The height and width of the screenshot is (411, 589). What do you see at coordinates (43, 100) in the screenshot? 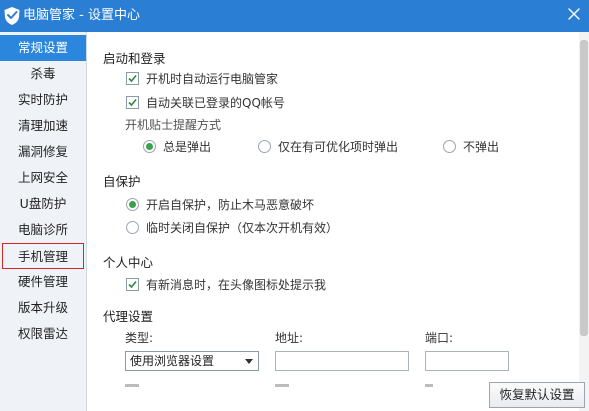
I see `sidebar-item-realtime-protection: 实时防护` at bounding box center [43, 100].